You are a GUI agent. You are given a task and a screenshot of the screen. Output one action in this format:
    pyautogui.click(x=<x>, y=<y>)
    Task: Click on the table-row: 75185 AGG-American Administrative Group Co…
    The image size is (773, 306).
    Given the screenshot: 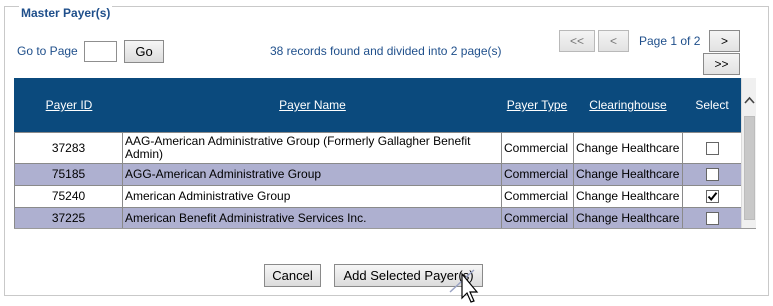 What is the action you would take?
    pyautogui.click(x=378, y=174)
    